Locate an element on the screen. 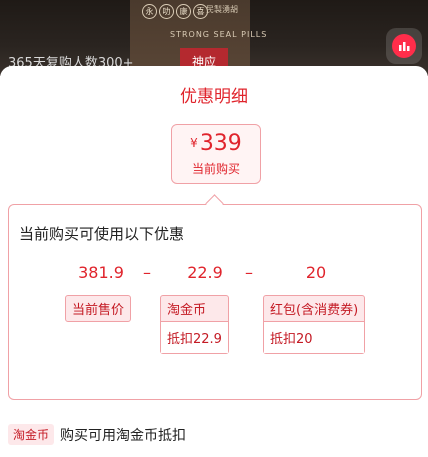  brand-english-name: STRONG SEAL PILLS is located at coordinates (219, 34).